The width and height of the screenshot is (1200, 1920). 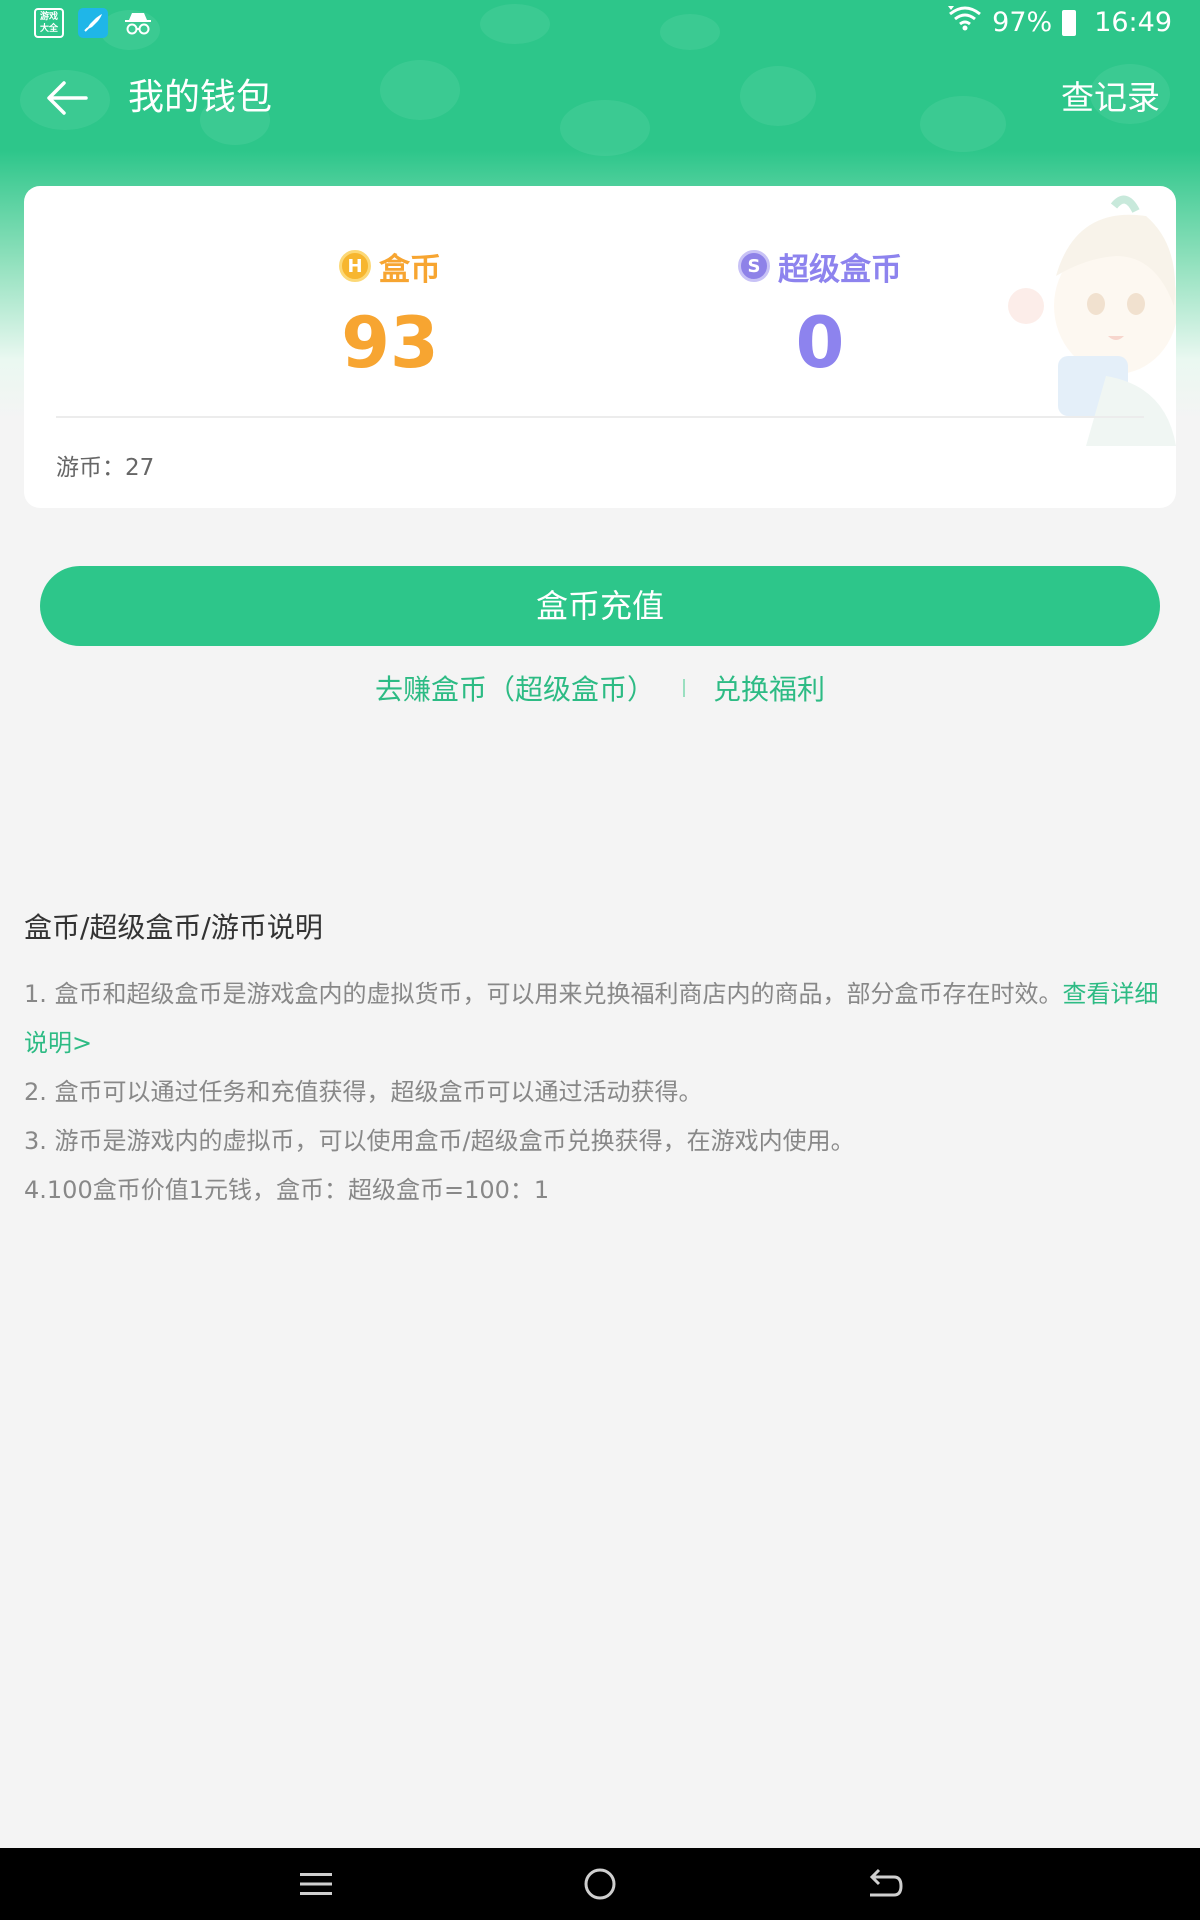 I want to click on game-coin-balance: 游币：27, so click(x=105, y=468).